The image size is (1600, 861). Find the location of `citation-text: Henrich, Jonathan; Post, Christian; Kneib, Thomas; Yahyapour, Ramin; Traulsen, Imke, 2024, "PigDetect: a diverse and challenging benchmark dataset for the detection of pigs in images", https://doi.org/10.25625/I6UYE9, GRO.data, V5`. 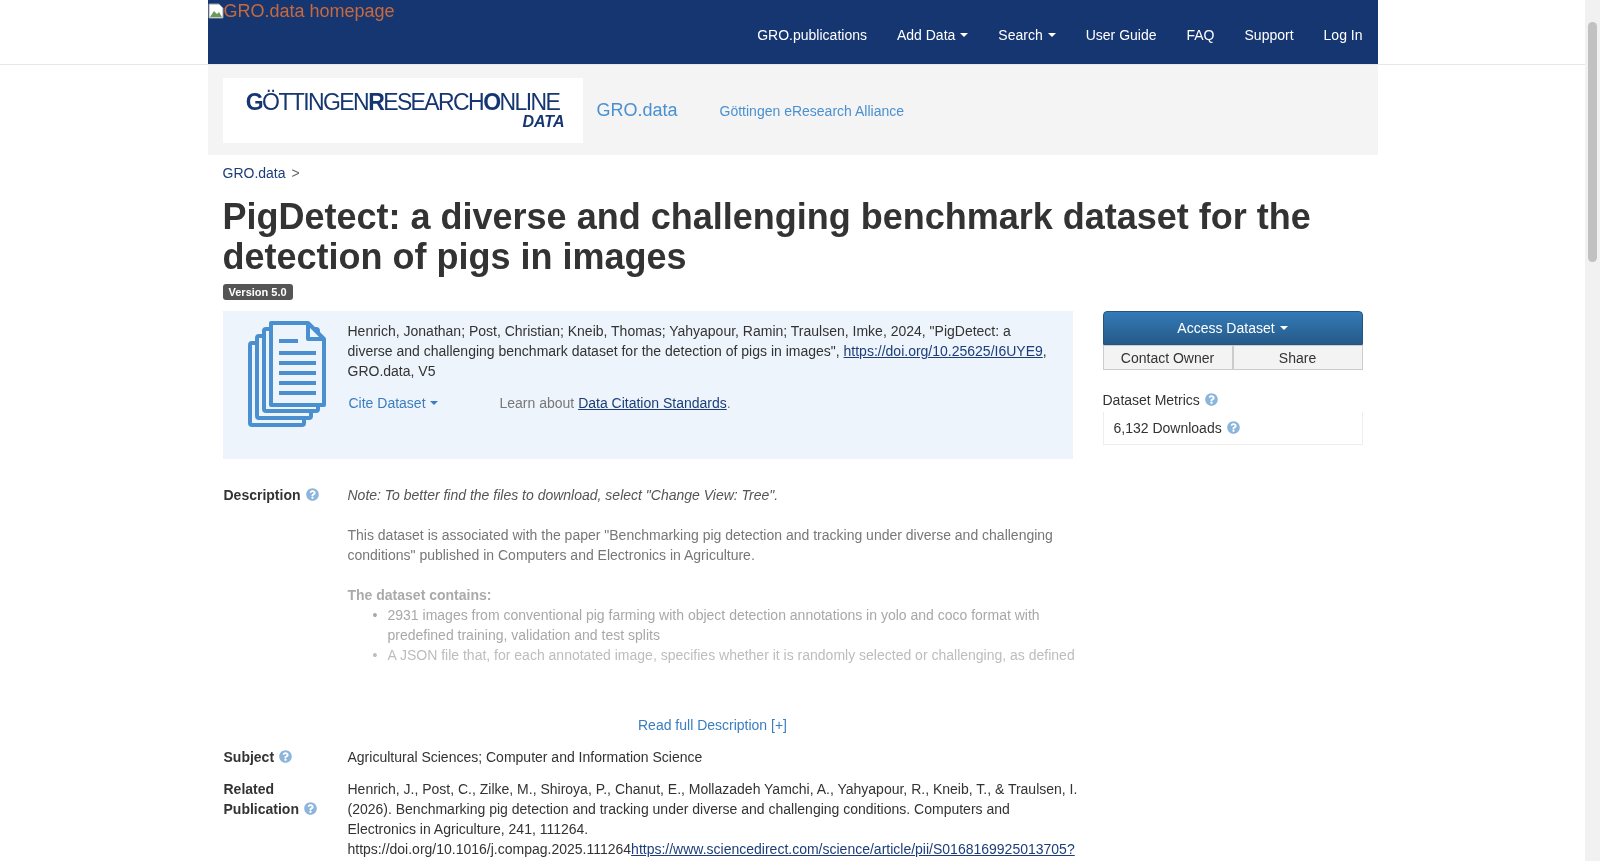

citation-text: Henrich, Jonathan; Post, Christian; Kneib, Thomas; Yahyapour, Ramin; Traulsen, Imke, 2024, "PigDetect: a diverse and challenging benchmark dataset for the detection of pigs in images", https://doi.org/10.25625/I6UYE9, GRO.data, V5 is located at coordinates (697, 352).